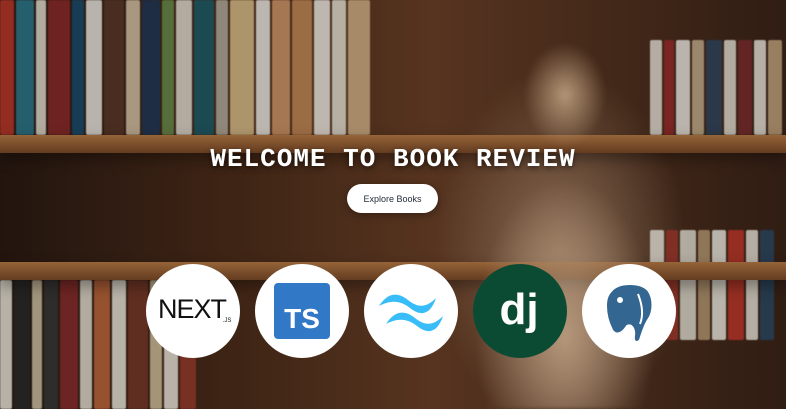 The height and width of the screenshot is (409, 786). I want to click on page-title: WELCOME TO BOOK REVIEW, so click(393, 159).